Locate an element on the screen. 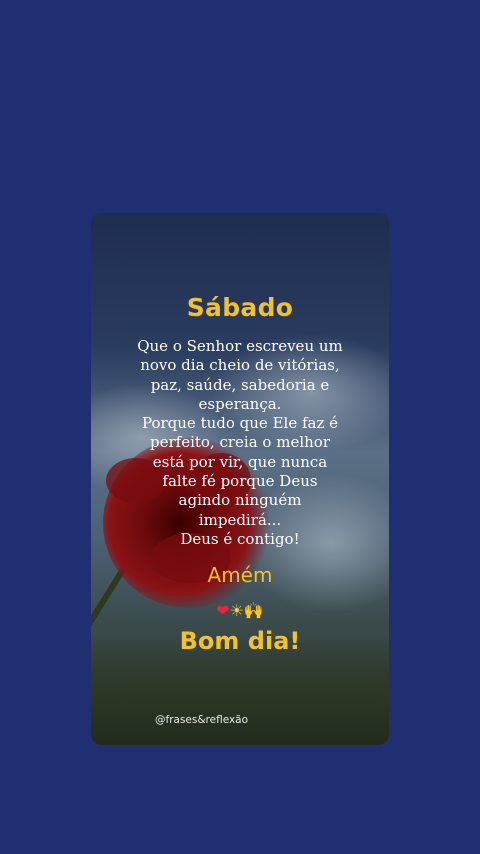  day-title: Sábado is located at coordinates (240, 307).